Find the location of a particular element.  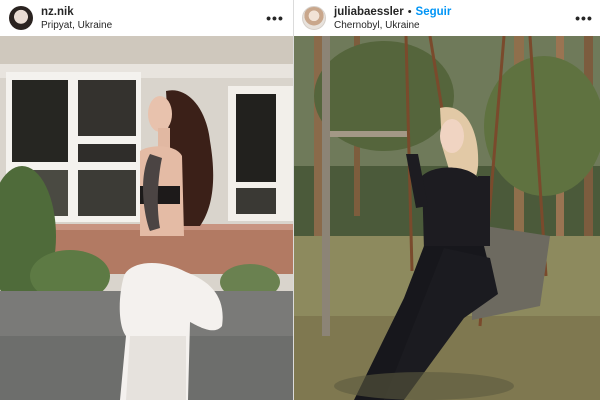

username-link: nz.nik is located at coordinates (57, 12).